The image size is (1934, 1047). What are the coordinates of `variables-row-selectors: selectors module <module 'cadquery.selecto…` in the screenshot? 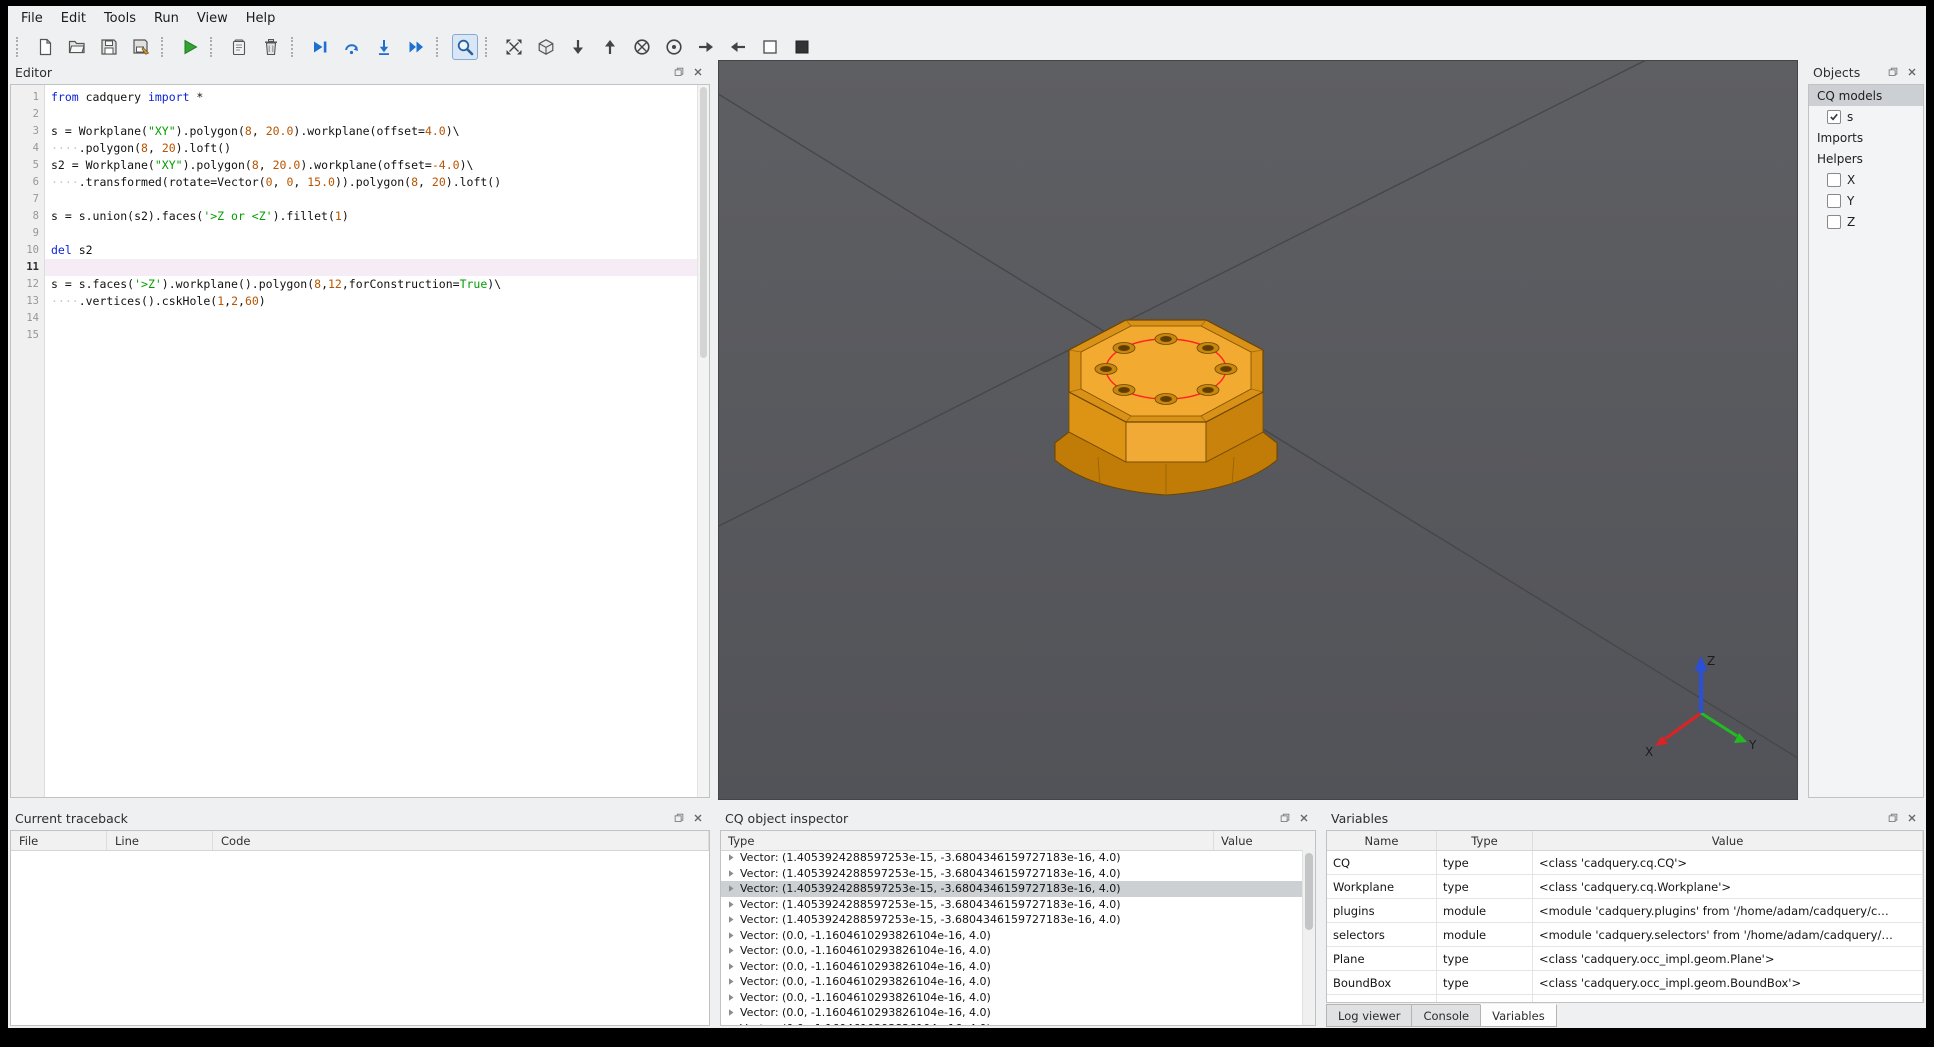 It's located at (1625, 935).